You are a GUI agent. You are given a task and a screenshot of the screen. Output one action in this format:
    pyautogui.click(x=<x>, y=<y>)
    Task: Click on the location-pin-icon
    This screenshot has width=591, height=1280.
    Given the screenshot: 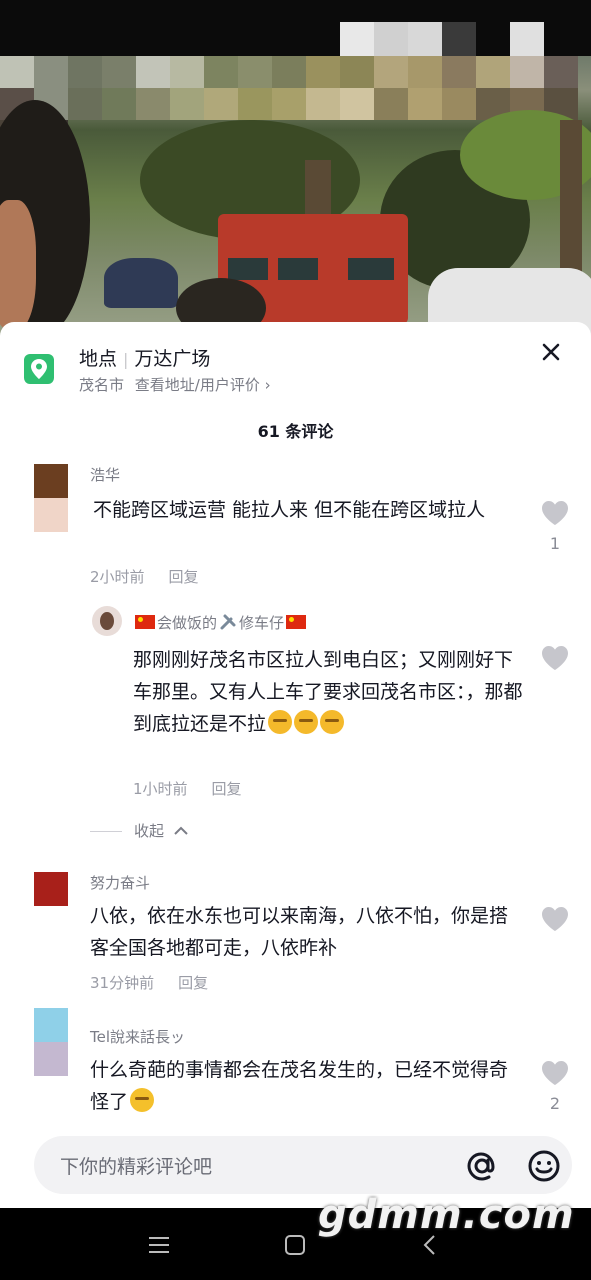 What is the action you would take?
    pyautogui.click(x=39, y=369)
    